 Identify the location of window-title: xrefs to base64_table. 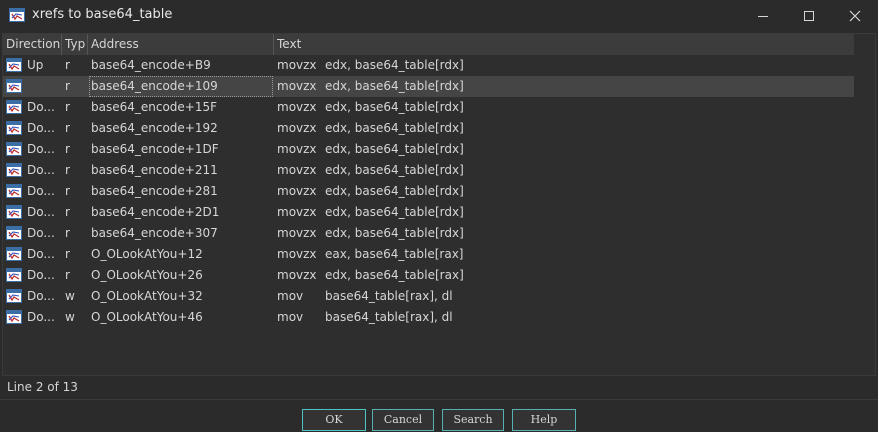
(102, 14).